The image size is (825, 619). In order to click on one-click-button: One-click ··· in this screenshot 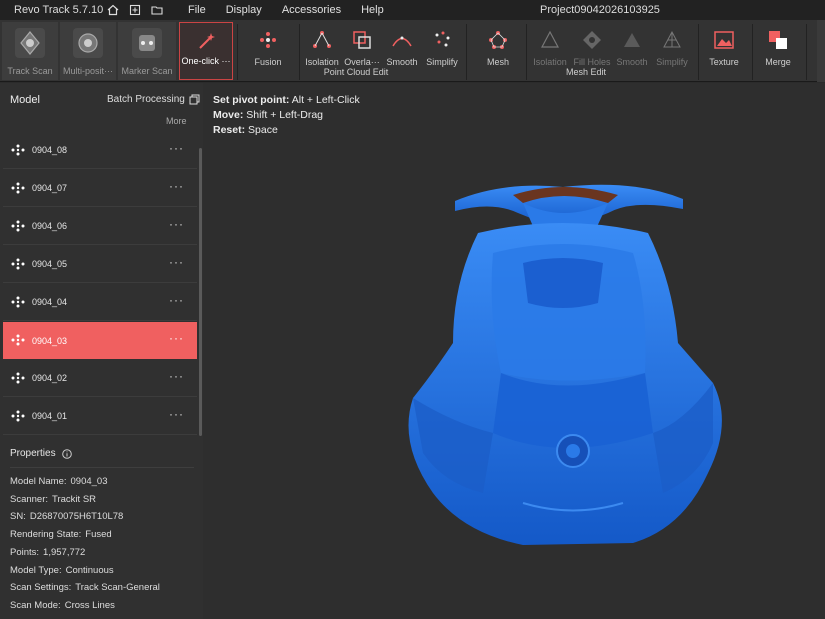, I will do `click(206, 51)`.